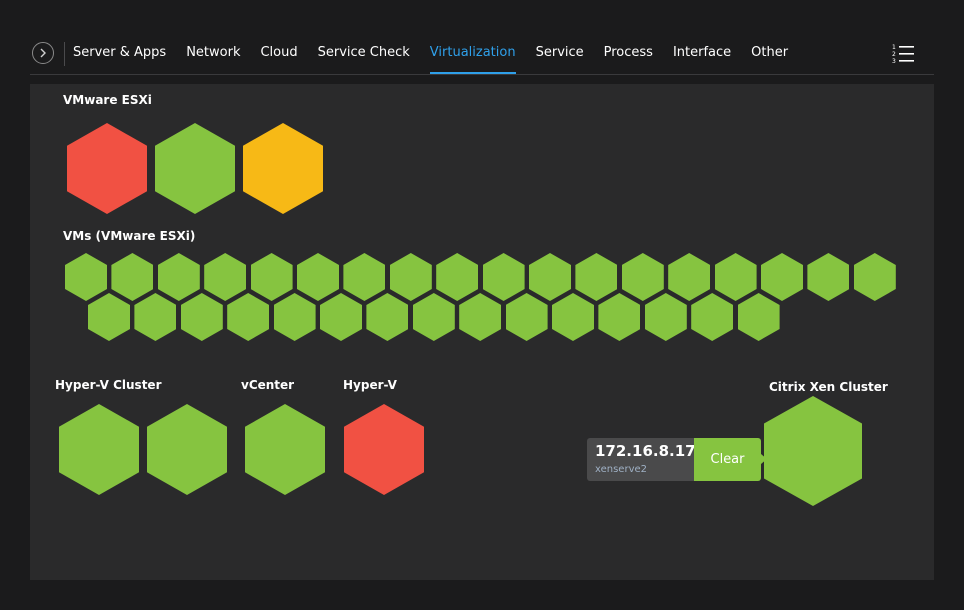 This screenshot has width=964, height=610. I want to click on chevron-right-icon, so click(43, 53).